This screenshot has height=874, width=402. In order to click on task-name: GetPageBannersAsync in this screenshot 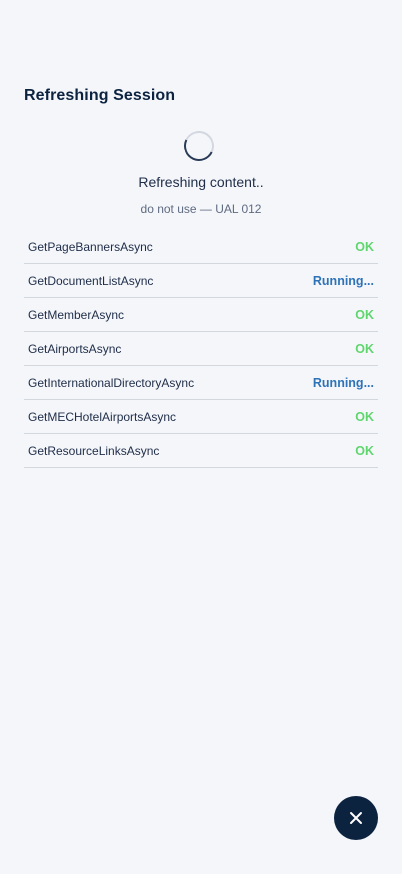, I will do `click(90, 246)`.